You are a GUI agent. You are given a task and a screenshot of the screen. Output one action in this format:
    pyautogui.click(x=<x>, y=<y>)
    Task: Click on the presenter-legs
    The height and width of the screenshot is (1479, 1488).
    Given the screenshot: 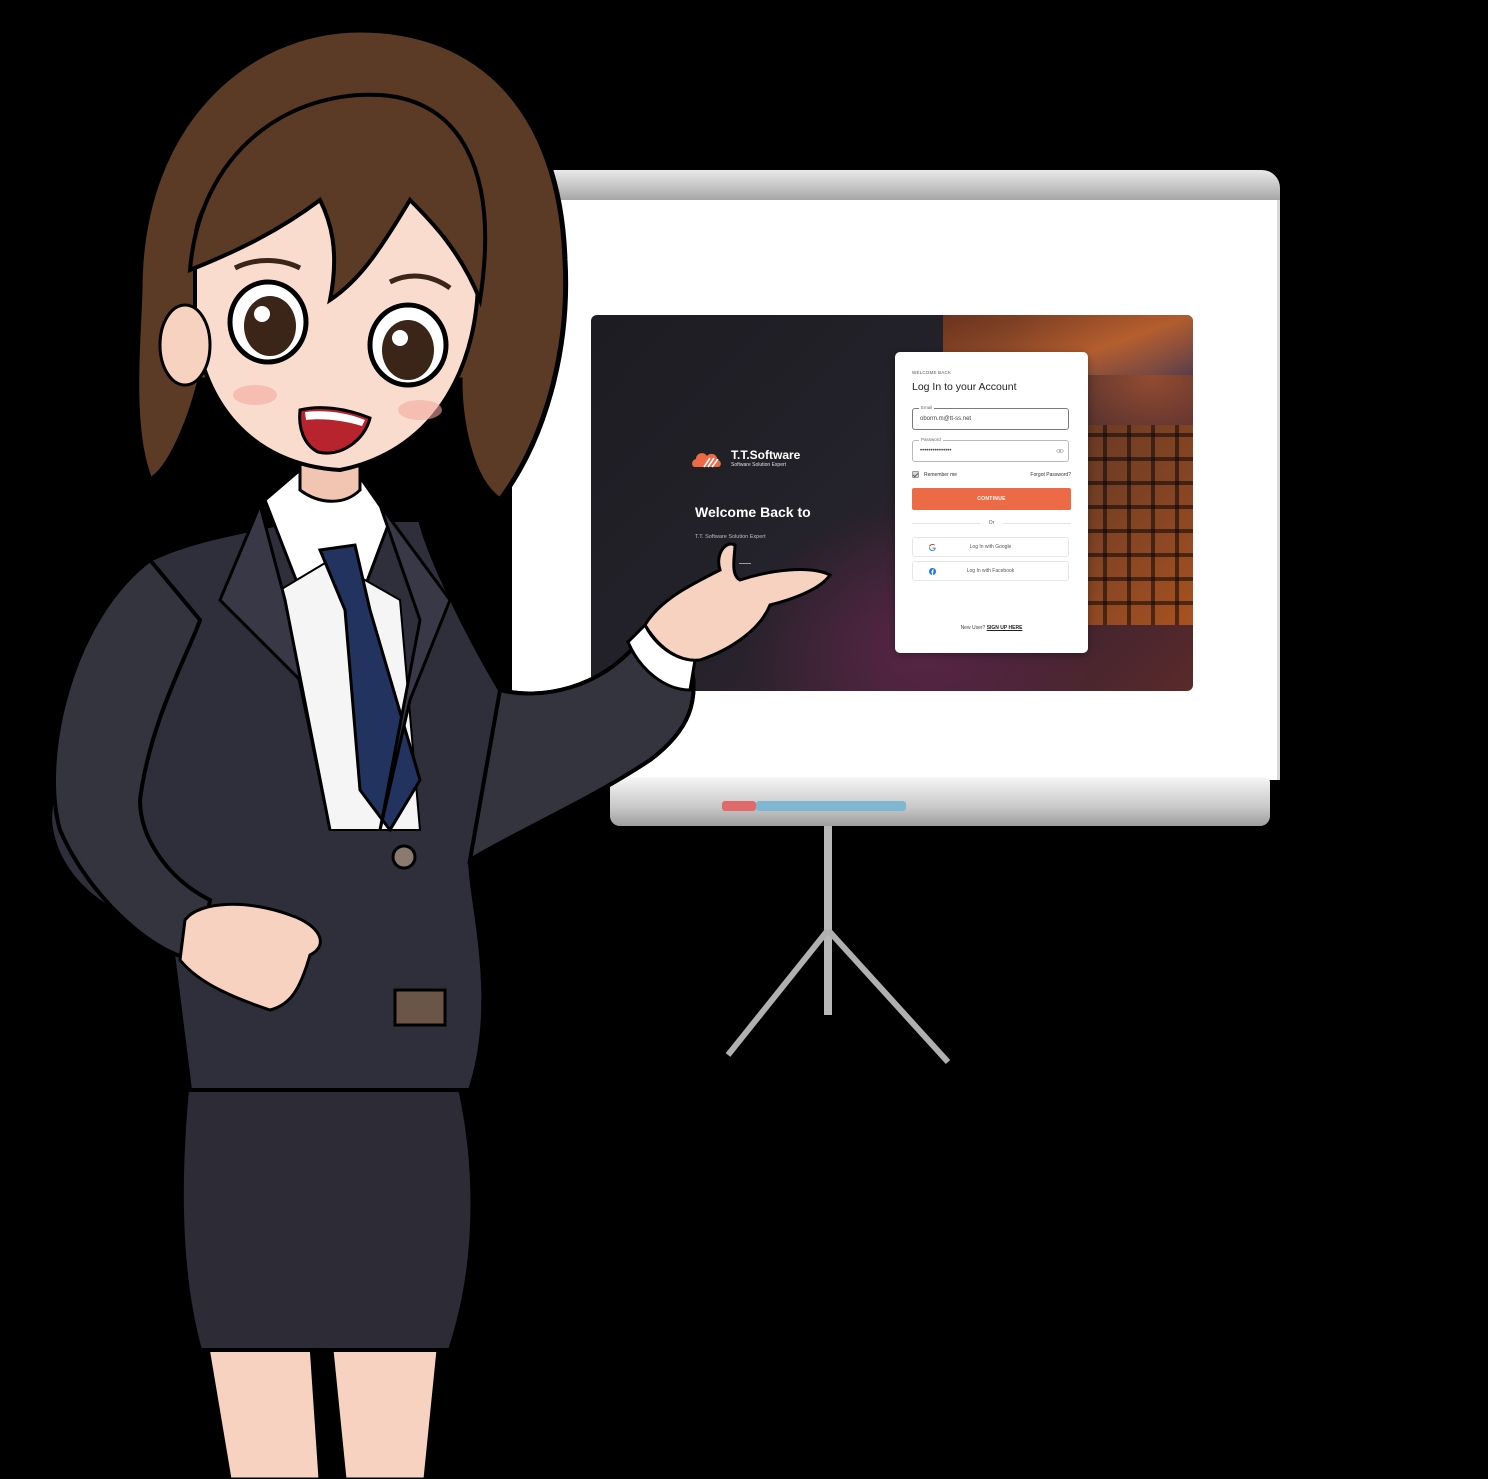 What is the action you would take?
    pyautogui.click(x=322, y=1403)
    